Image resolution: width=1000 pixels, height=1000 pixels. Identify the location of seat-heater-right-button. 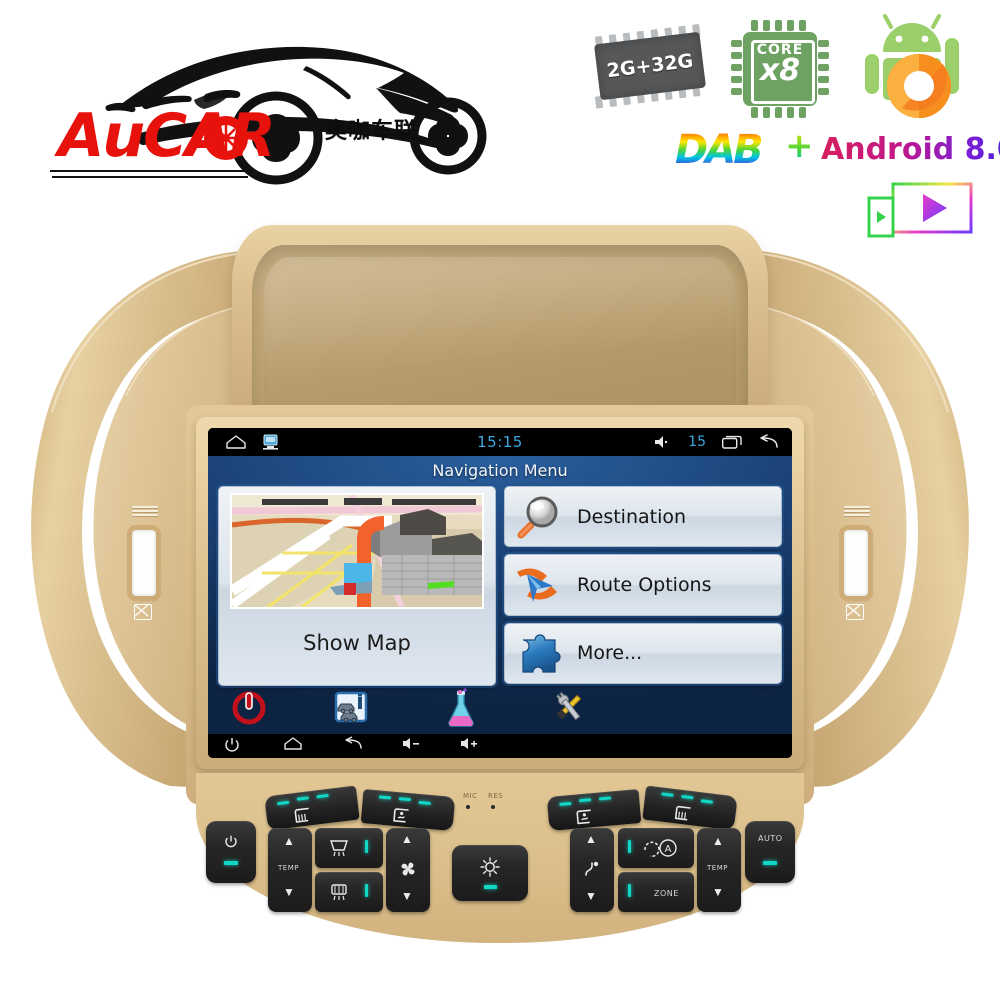
(690, 808).